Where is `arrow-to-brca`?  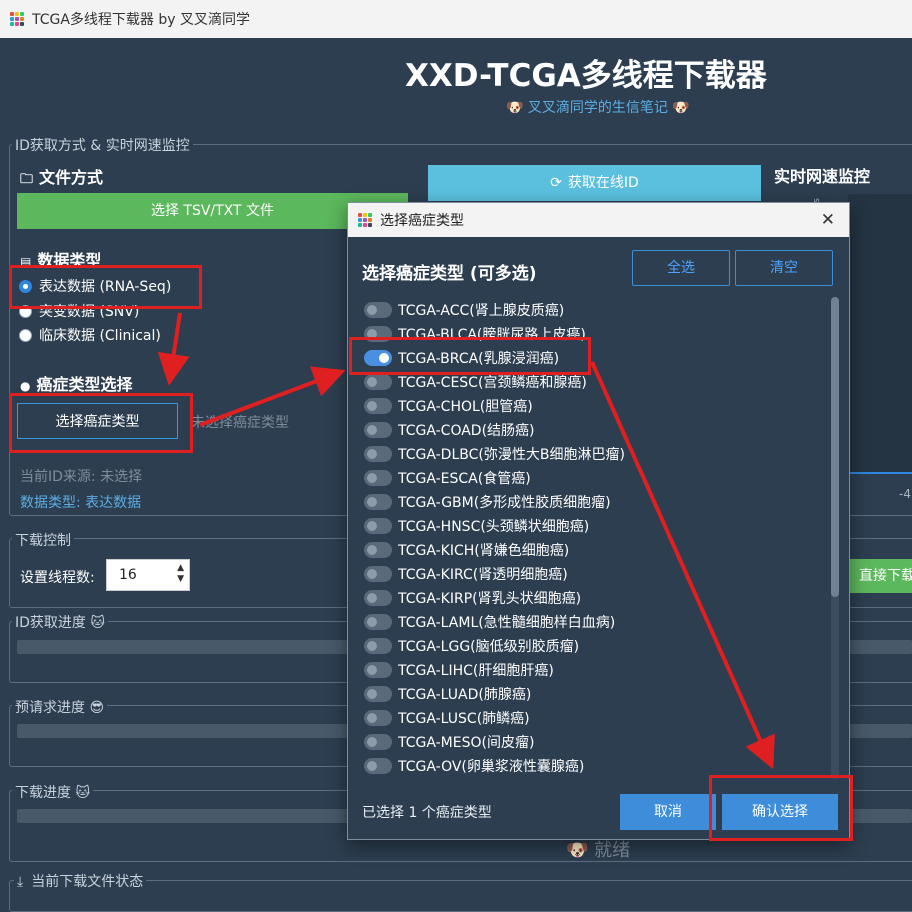
arrow-to-brca is located at coordinates (272, 396).